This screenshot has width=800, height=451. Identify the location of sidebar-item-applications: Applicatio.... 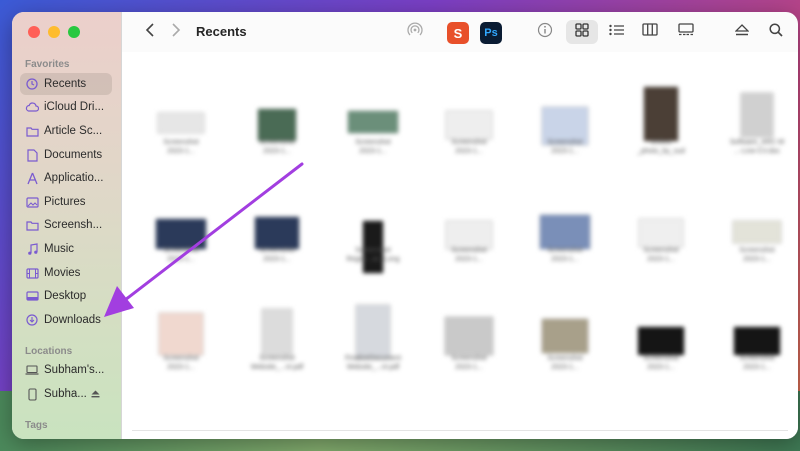
(66, 178).